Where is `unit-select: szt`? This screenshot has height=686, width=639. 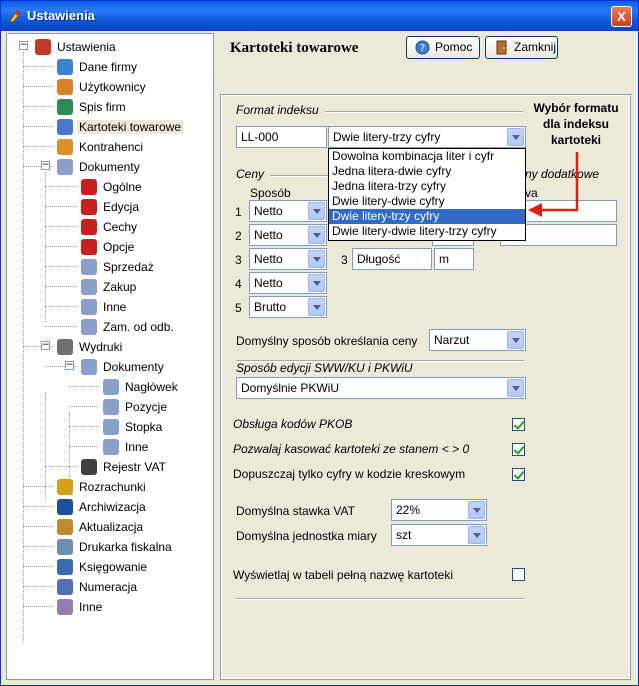 unit-select: szt is located at coordinates (439, 535).